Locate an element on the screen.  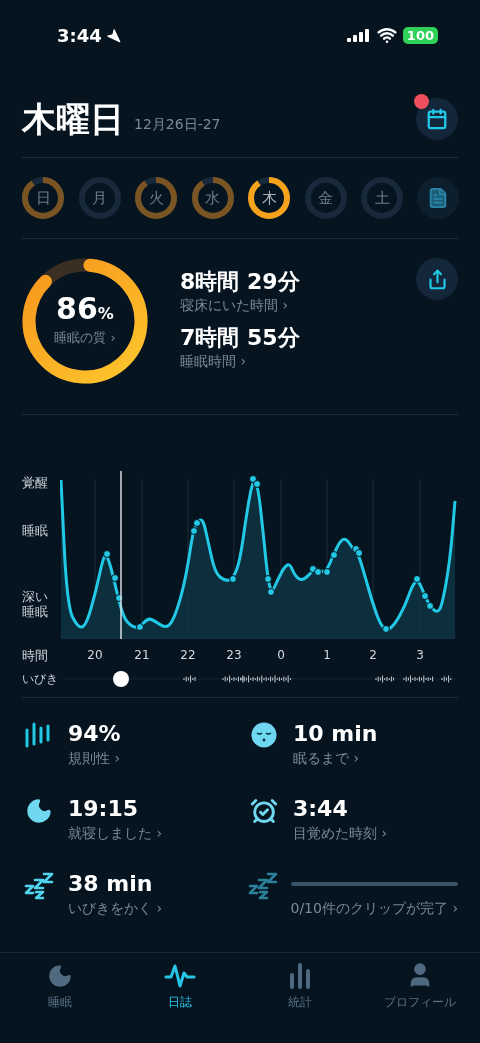
stat-label: 規則性 › is located at coordinates (150, 758).